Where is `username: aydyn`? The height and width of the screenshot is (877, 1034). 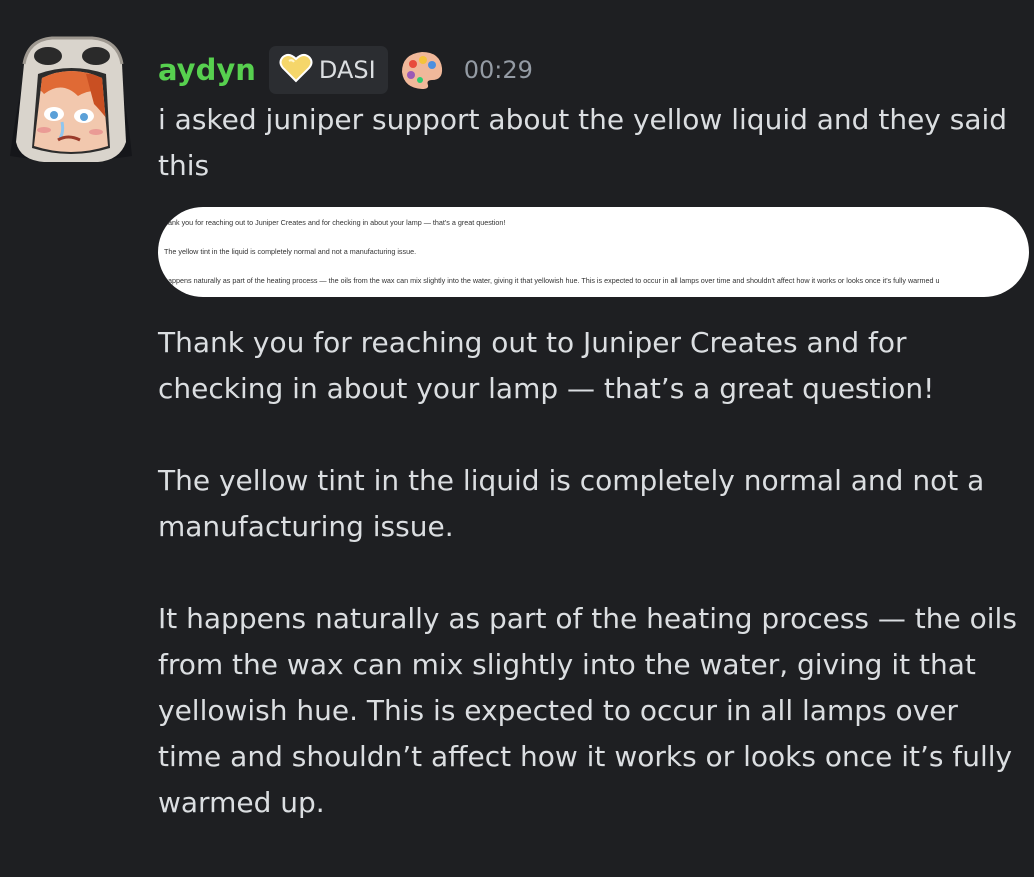
username: aydyn is located at coordinates (207, 70).